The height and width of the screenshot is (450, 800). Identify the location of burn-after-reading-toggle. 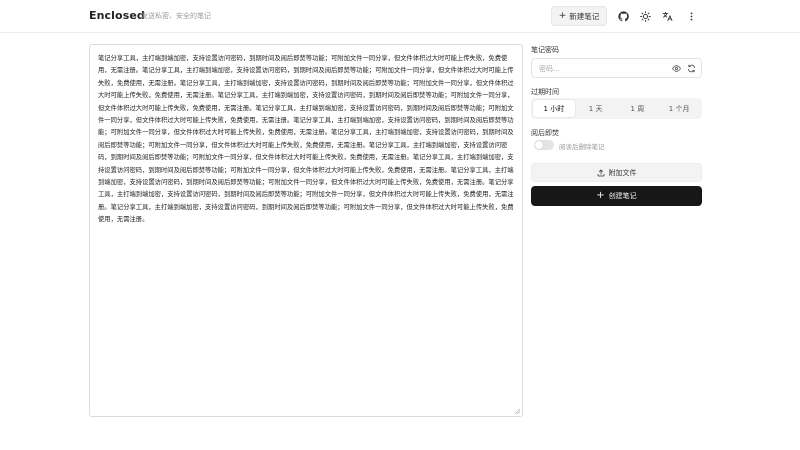
(544, 145).